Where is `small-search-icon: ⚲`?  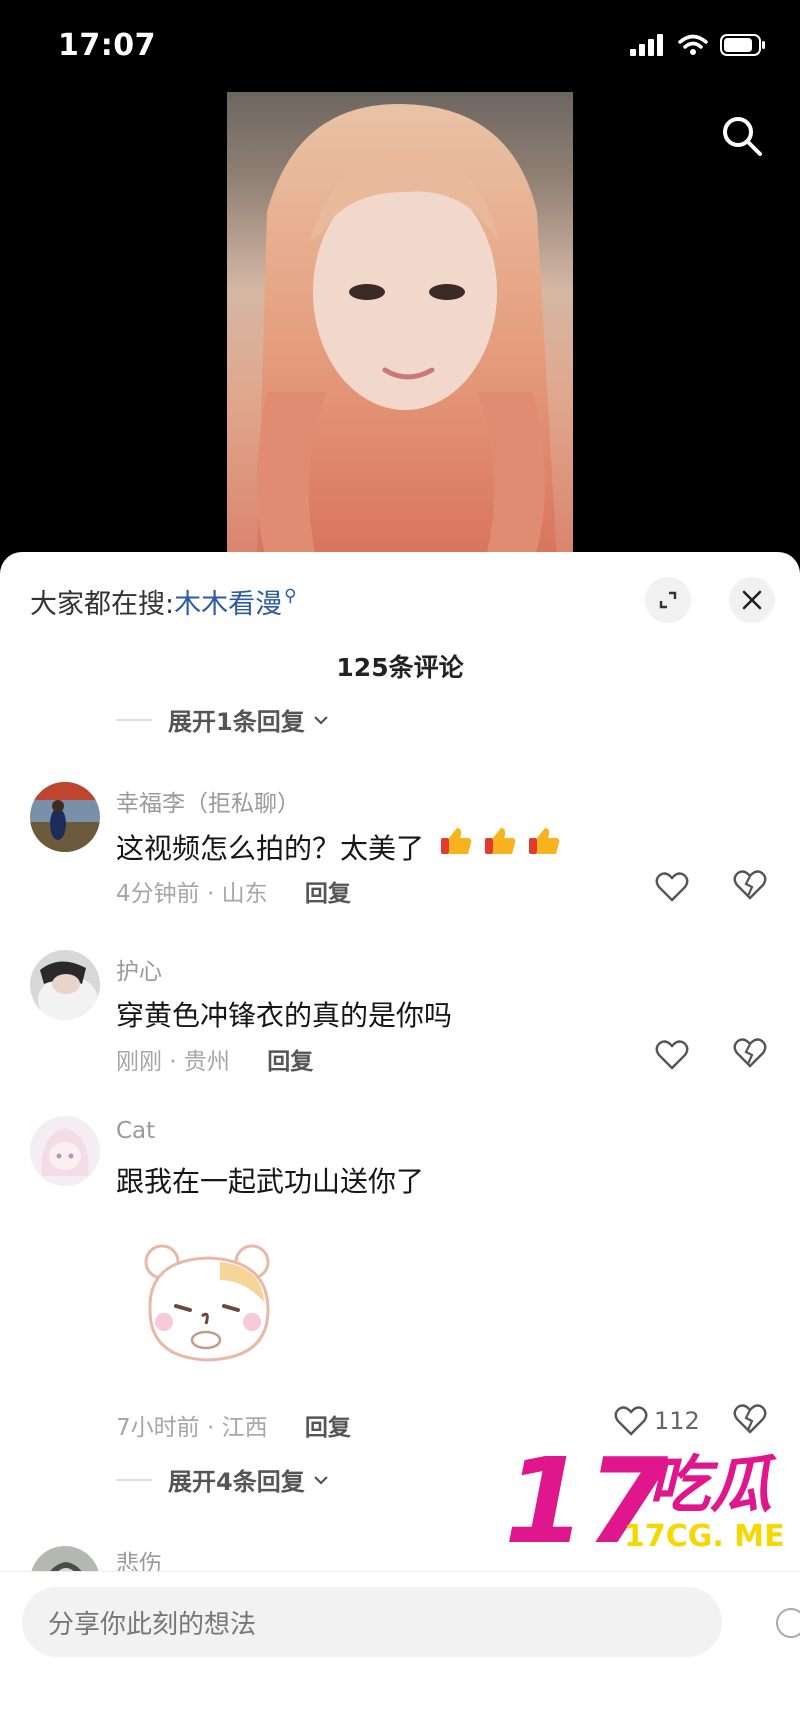 small-search-icon: ⚲ is located at coordinates (290, 596).